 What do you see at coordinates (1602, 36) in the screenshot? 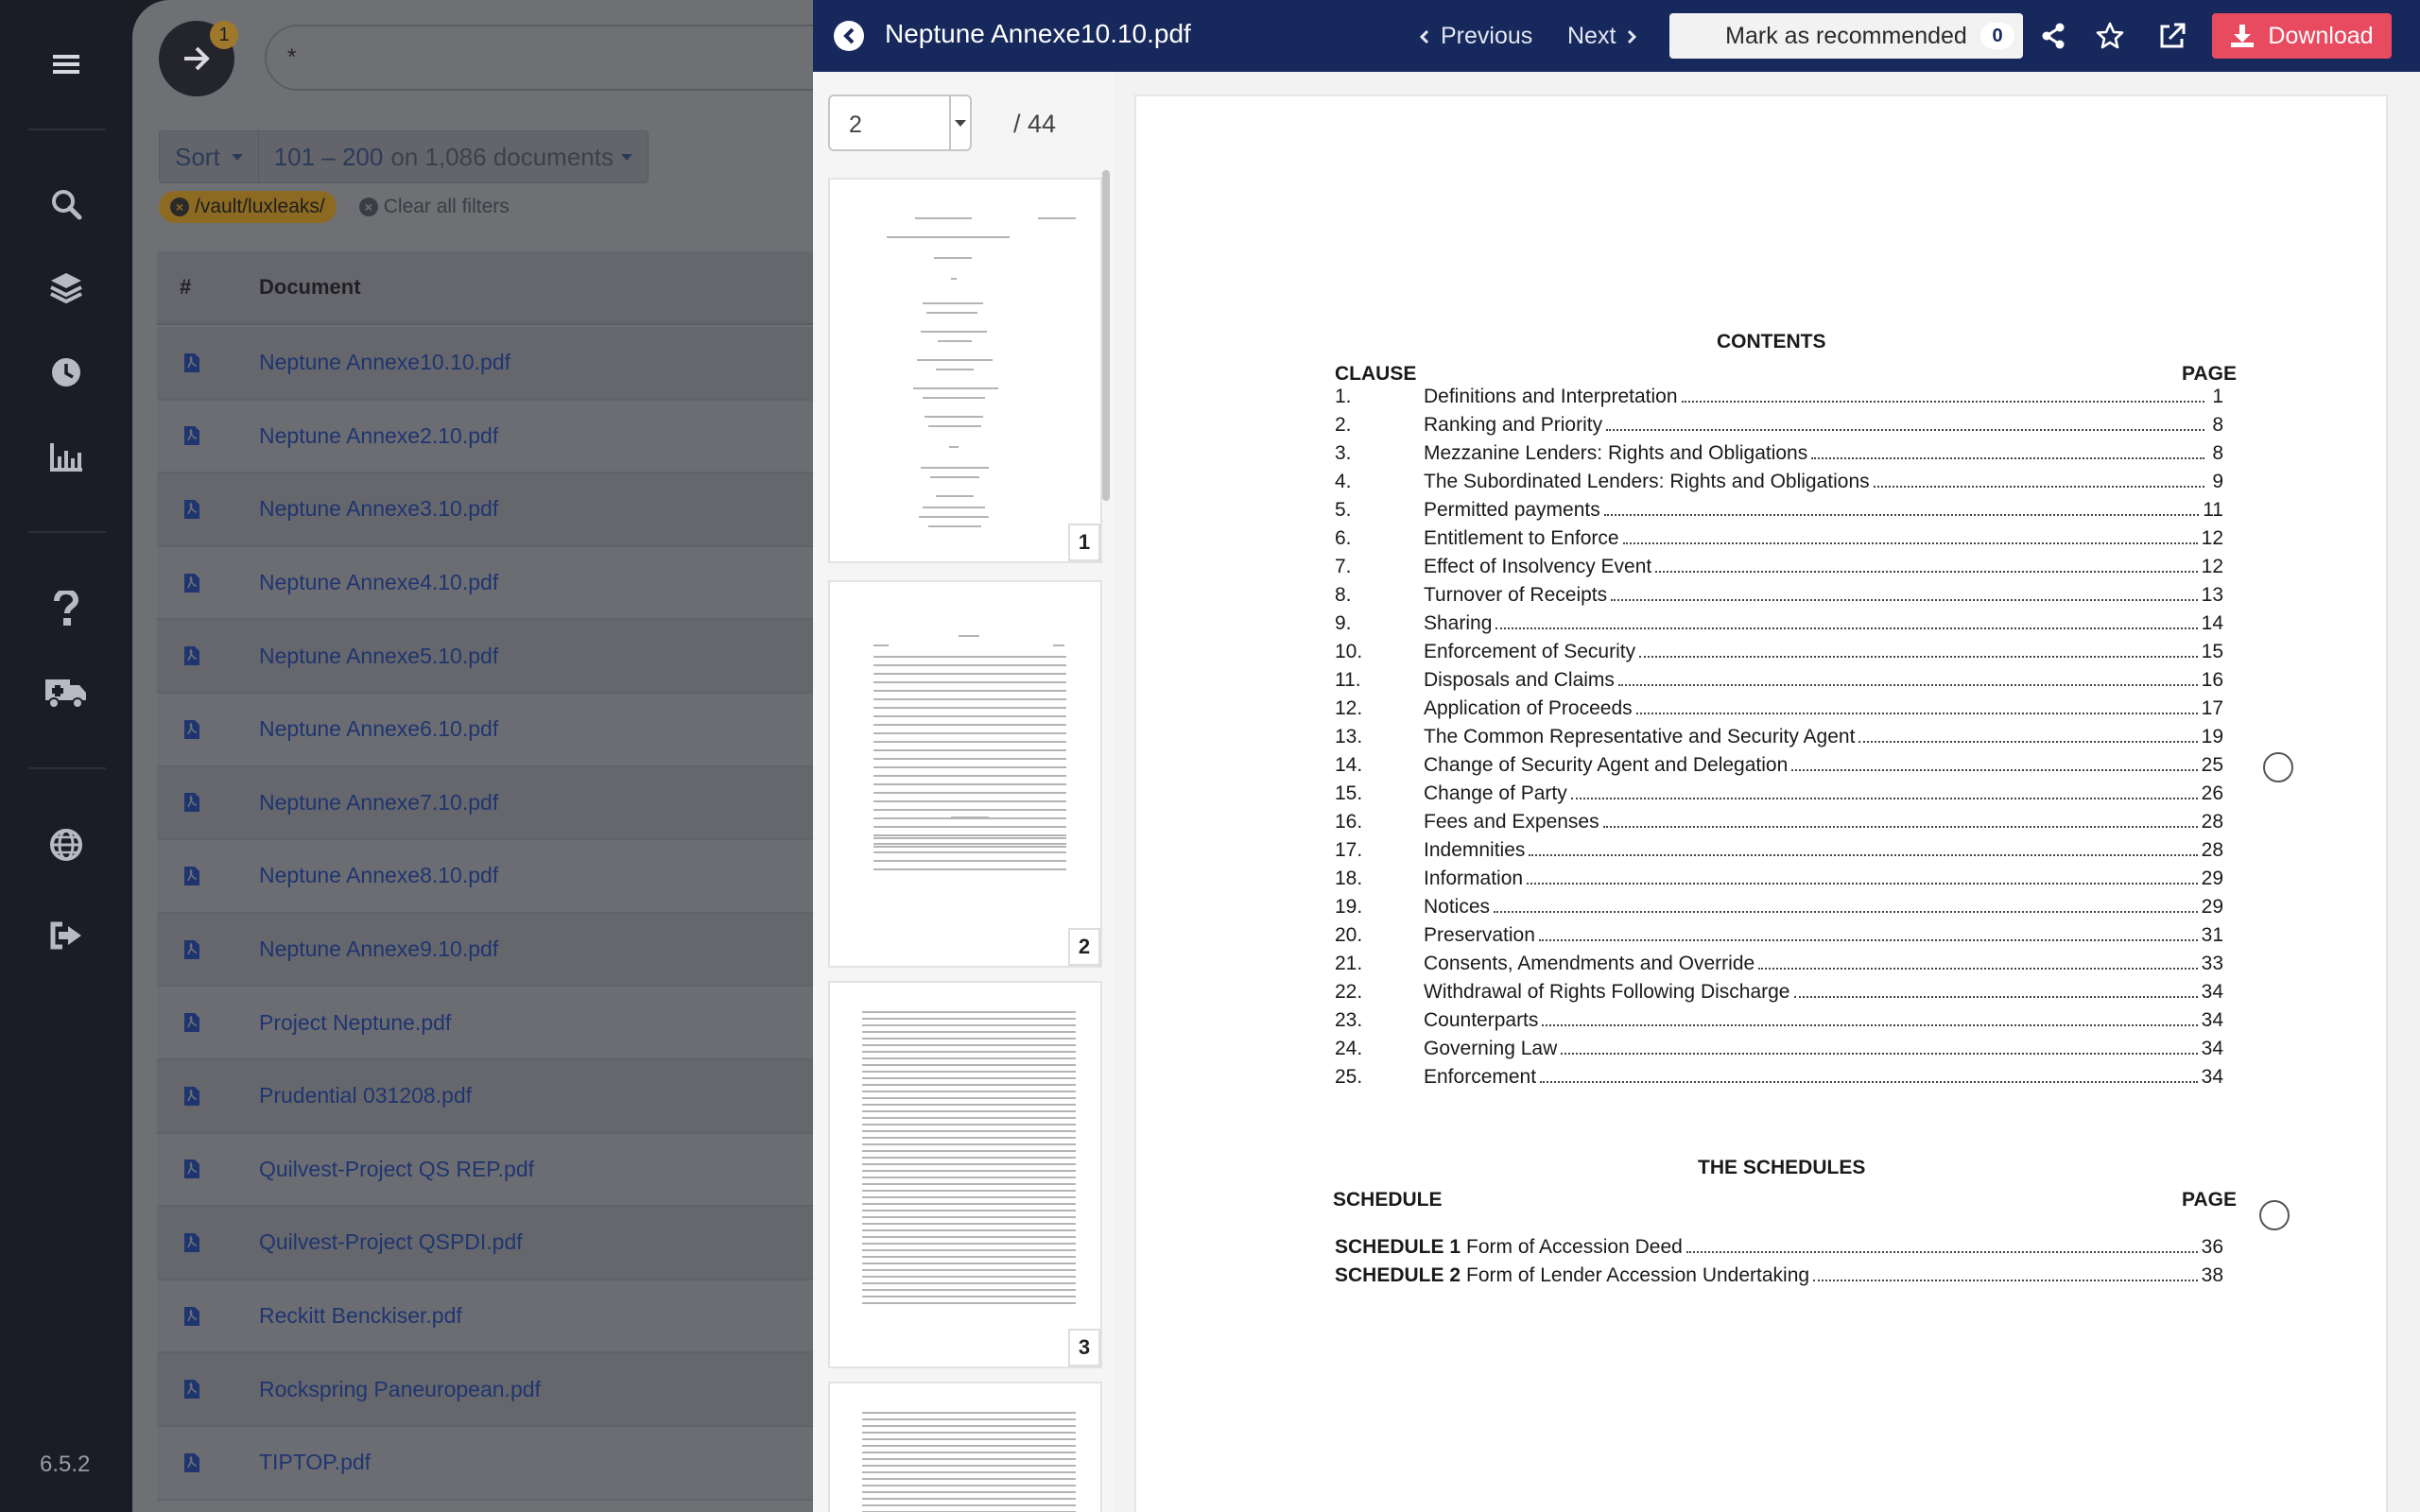
I see `next-button: Next` at bounding box center [1602, 36].